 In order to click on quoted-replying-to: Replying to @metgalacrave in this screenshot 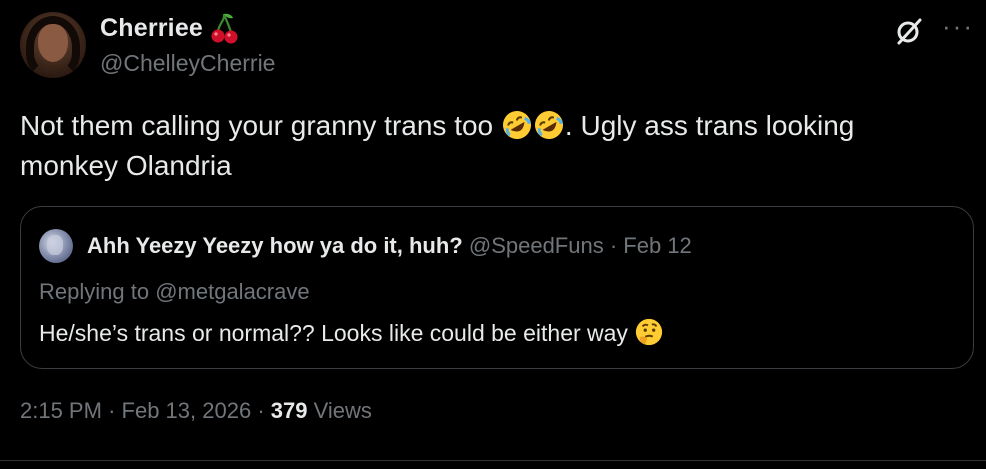, I will do `click(174, 292)`.